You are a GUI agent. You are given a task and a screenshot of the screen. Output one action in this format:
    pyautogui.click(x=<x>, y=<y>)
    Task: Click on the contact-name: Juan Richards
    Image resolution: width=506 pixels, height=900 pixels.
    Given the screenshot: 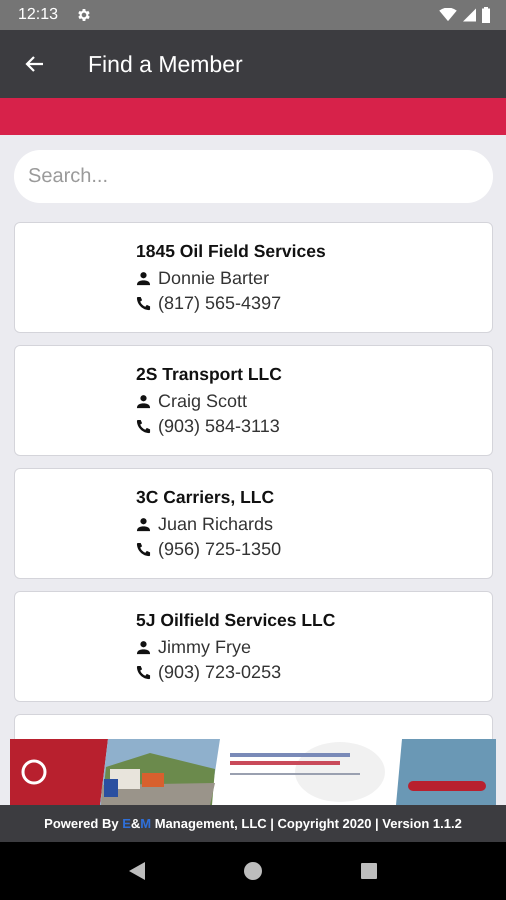 What is the action you would take?
    pyautogui.click(x=216, y=524)
    